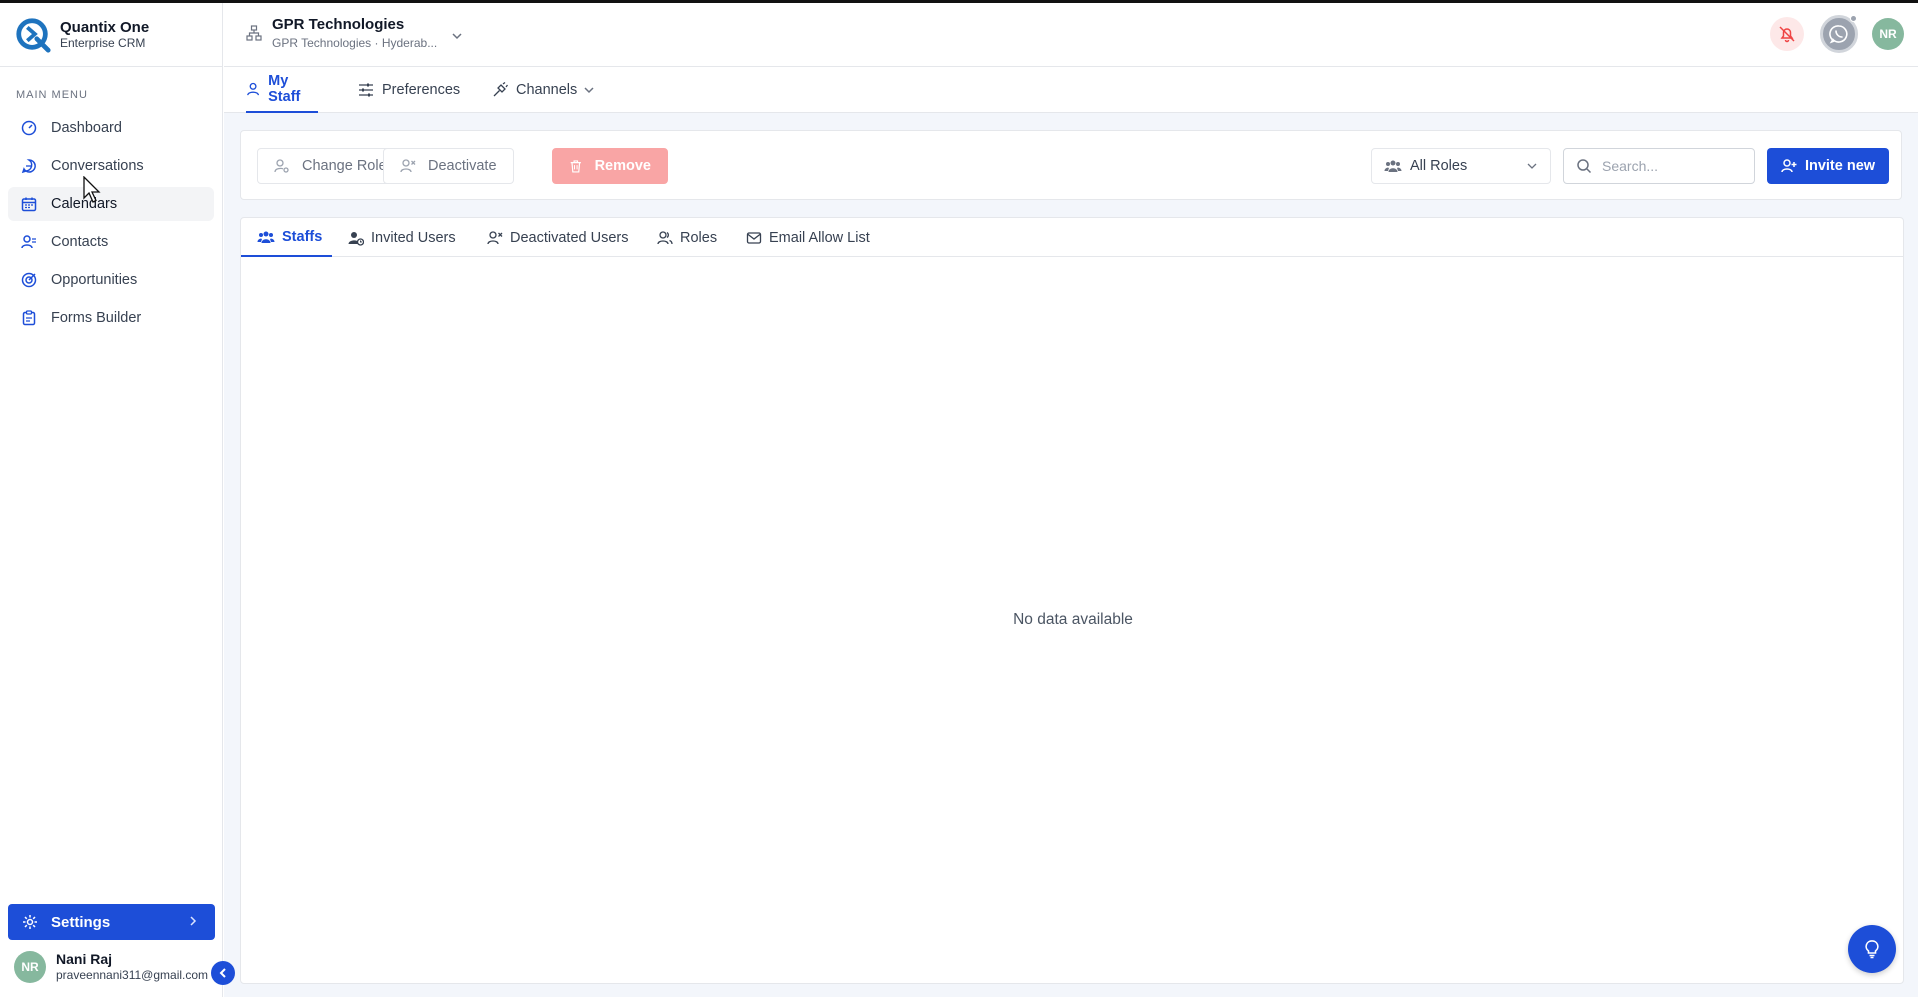 The width and height of the screenshot is (1918, 997). What do you see at coordinates (1888, 34) in the screenshot?
I see `header-avatar: NR` at bounding box center [1888, 34].